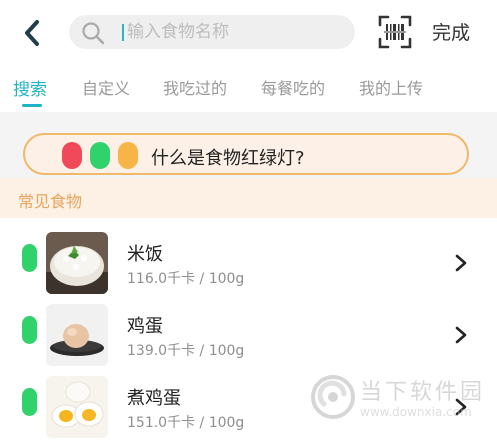  What do you see at coordinates (77, 335) in the screenshot?
I see `egg-image` at bounding box center [77, 335].